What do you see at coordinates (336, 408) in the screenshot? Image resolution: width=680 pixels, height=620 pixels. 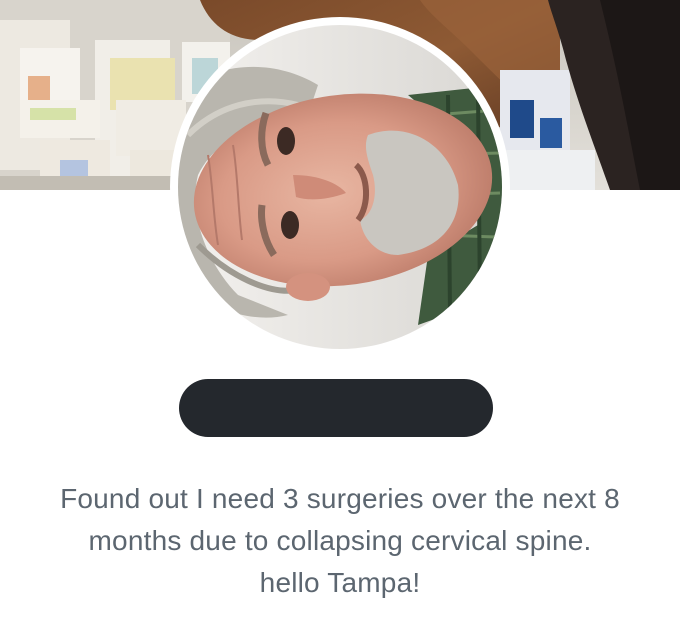 I see `profile-name-redacted` at bounding box center [336, 408].